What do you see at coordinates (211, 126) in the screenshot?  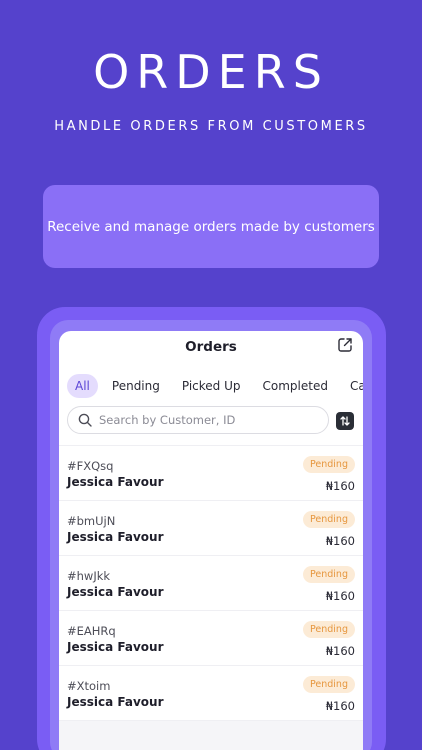 I see `hero-subtitle: HANDLE ORDERS FROM CUSTOMERS` at bounding box center [211, 126].